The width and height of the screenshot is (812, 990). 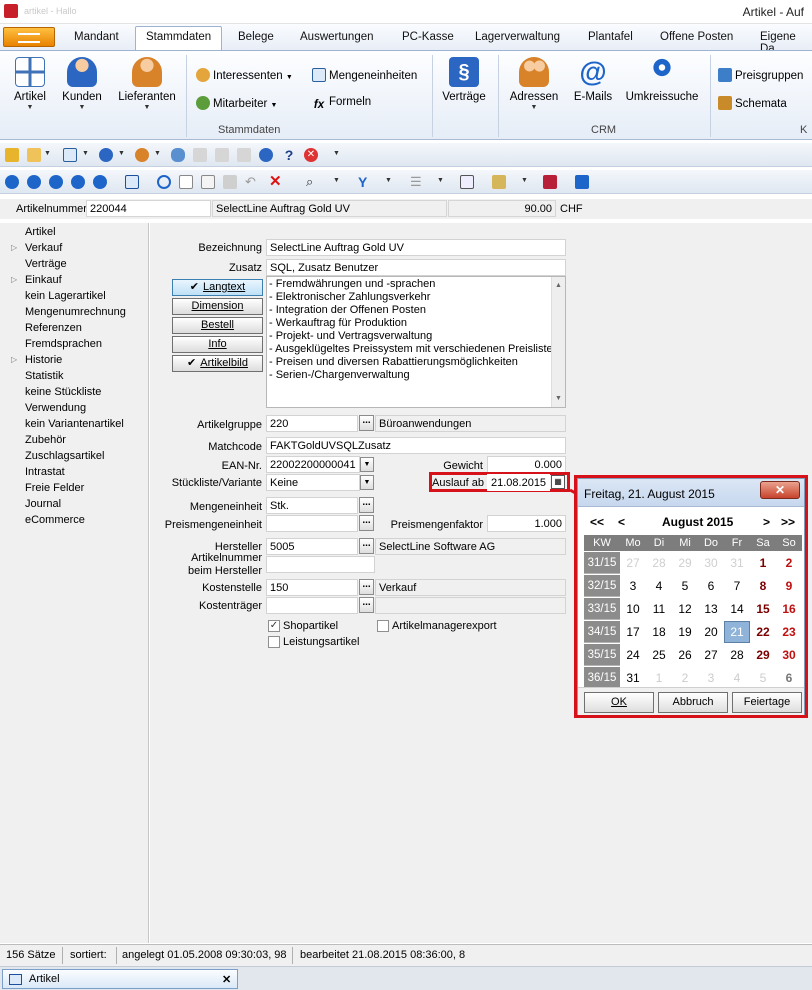 I want to click on mengeneinheiten-button: Mengeneinheiten, so click(x=364, y=75).